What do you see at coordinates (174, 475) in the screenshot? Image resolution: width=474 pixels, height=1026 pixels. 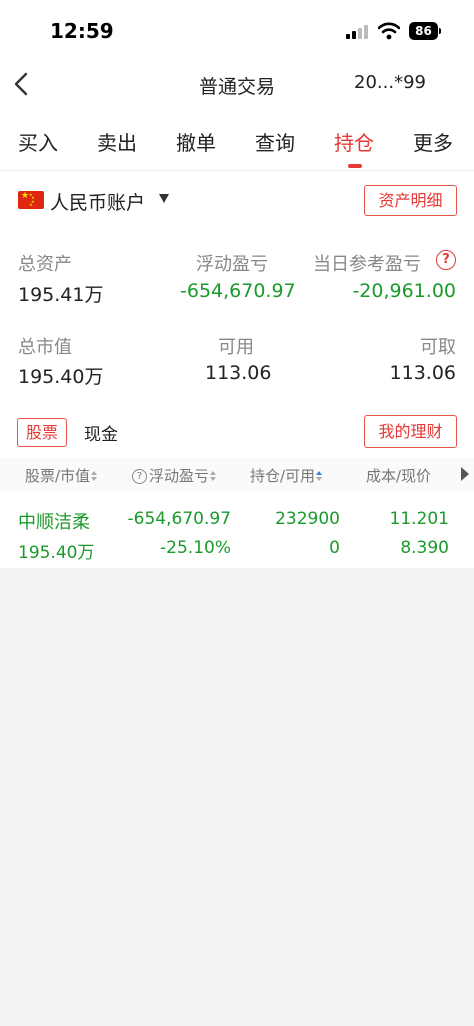 I see `col-header-pl: ? 浮动盈亏` at bounding box center [174, 475].